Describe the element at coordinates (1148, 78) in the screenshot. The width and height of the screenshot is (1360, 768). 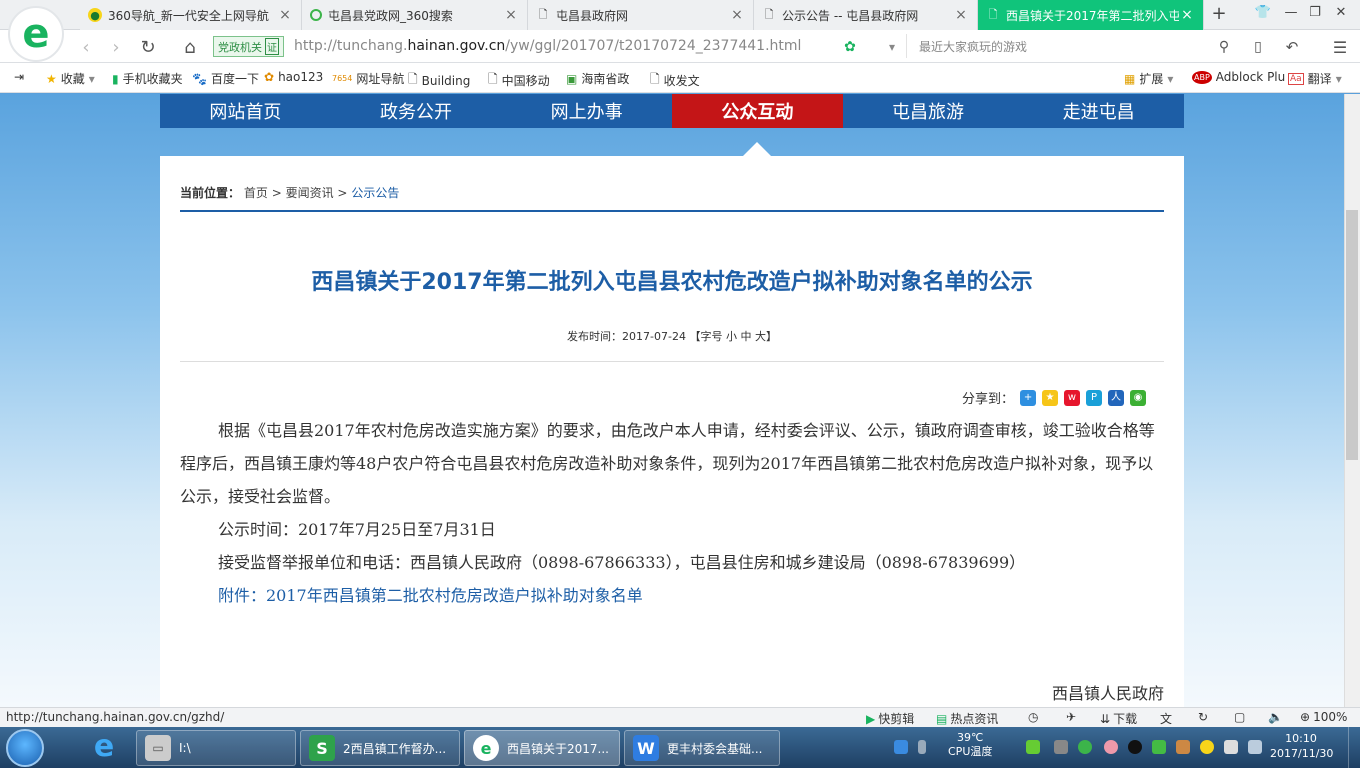
I see `extensions-button: ▦ 扩展 ▾` at that location.